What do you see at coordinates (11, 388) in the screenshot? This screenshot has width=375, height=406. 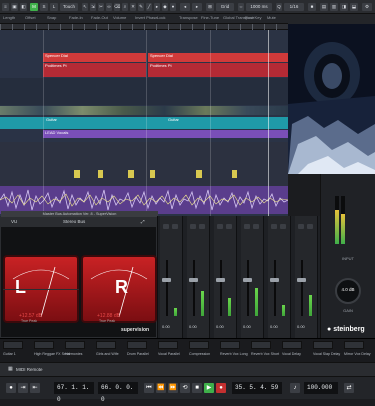 I see `record-mode-icon: ●` at bounding box center [11, 388].